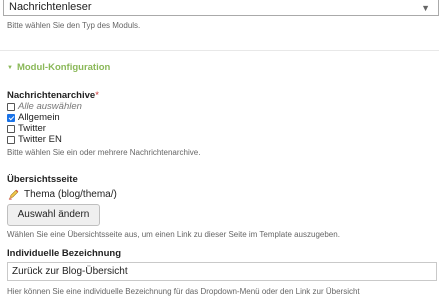  I want to click on change-selection-button: Auswahl ändern, so click(53, 215).